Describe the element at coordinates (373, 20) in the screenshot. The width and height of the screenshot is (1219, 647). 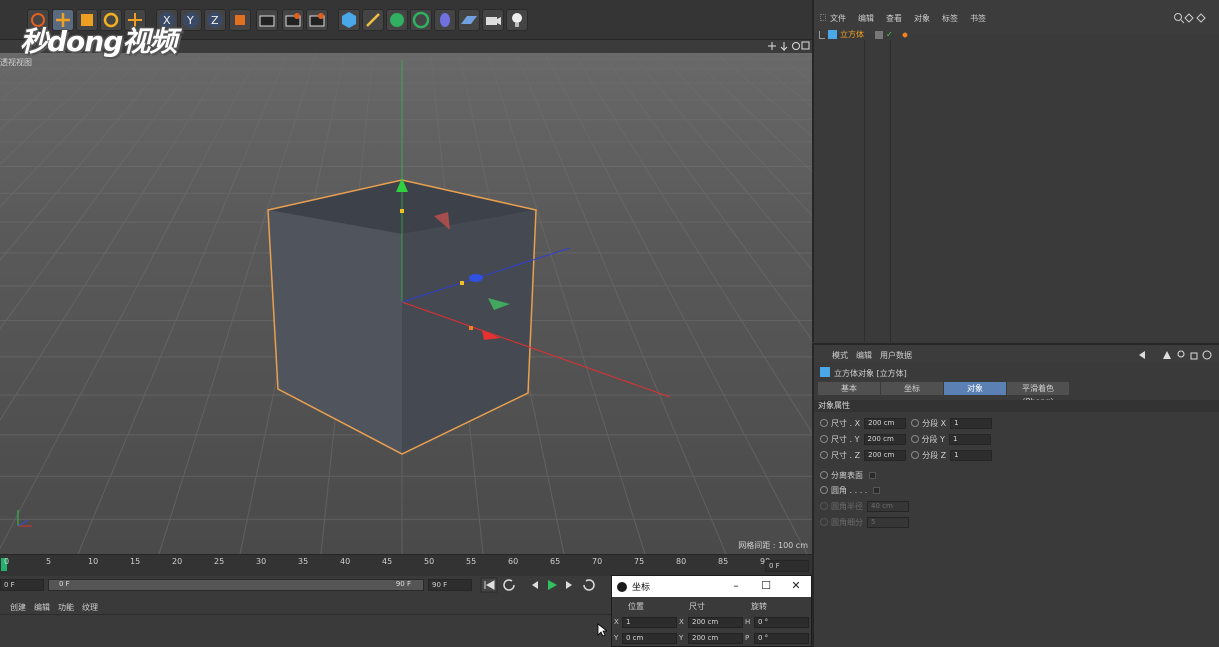
I see `spline-pen-icon` at that location.